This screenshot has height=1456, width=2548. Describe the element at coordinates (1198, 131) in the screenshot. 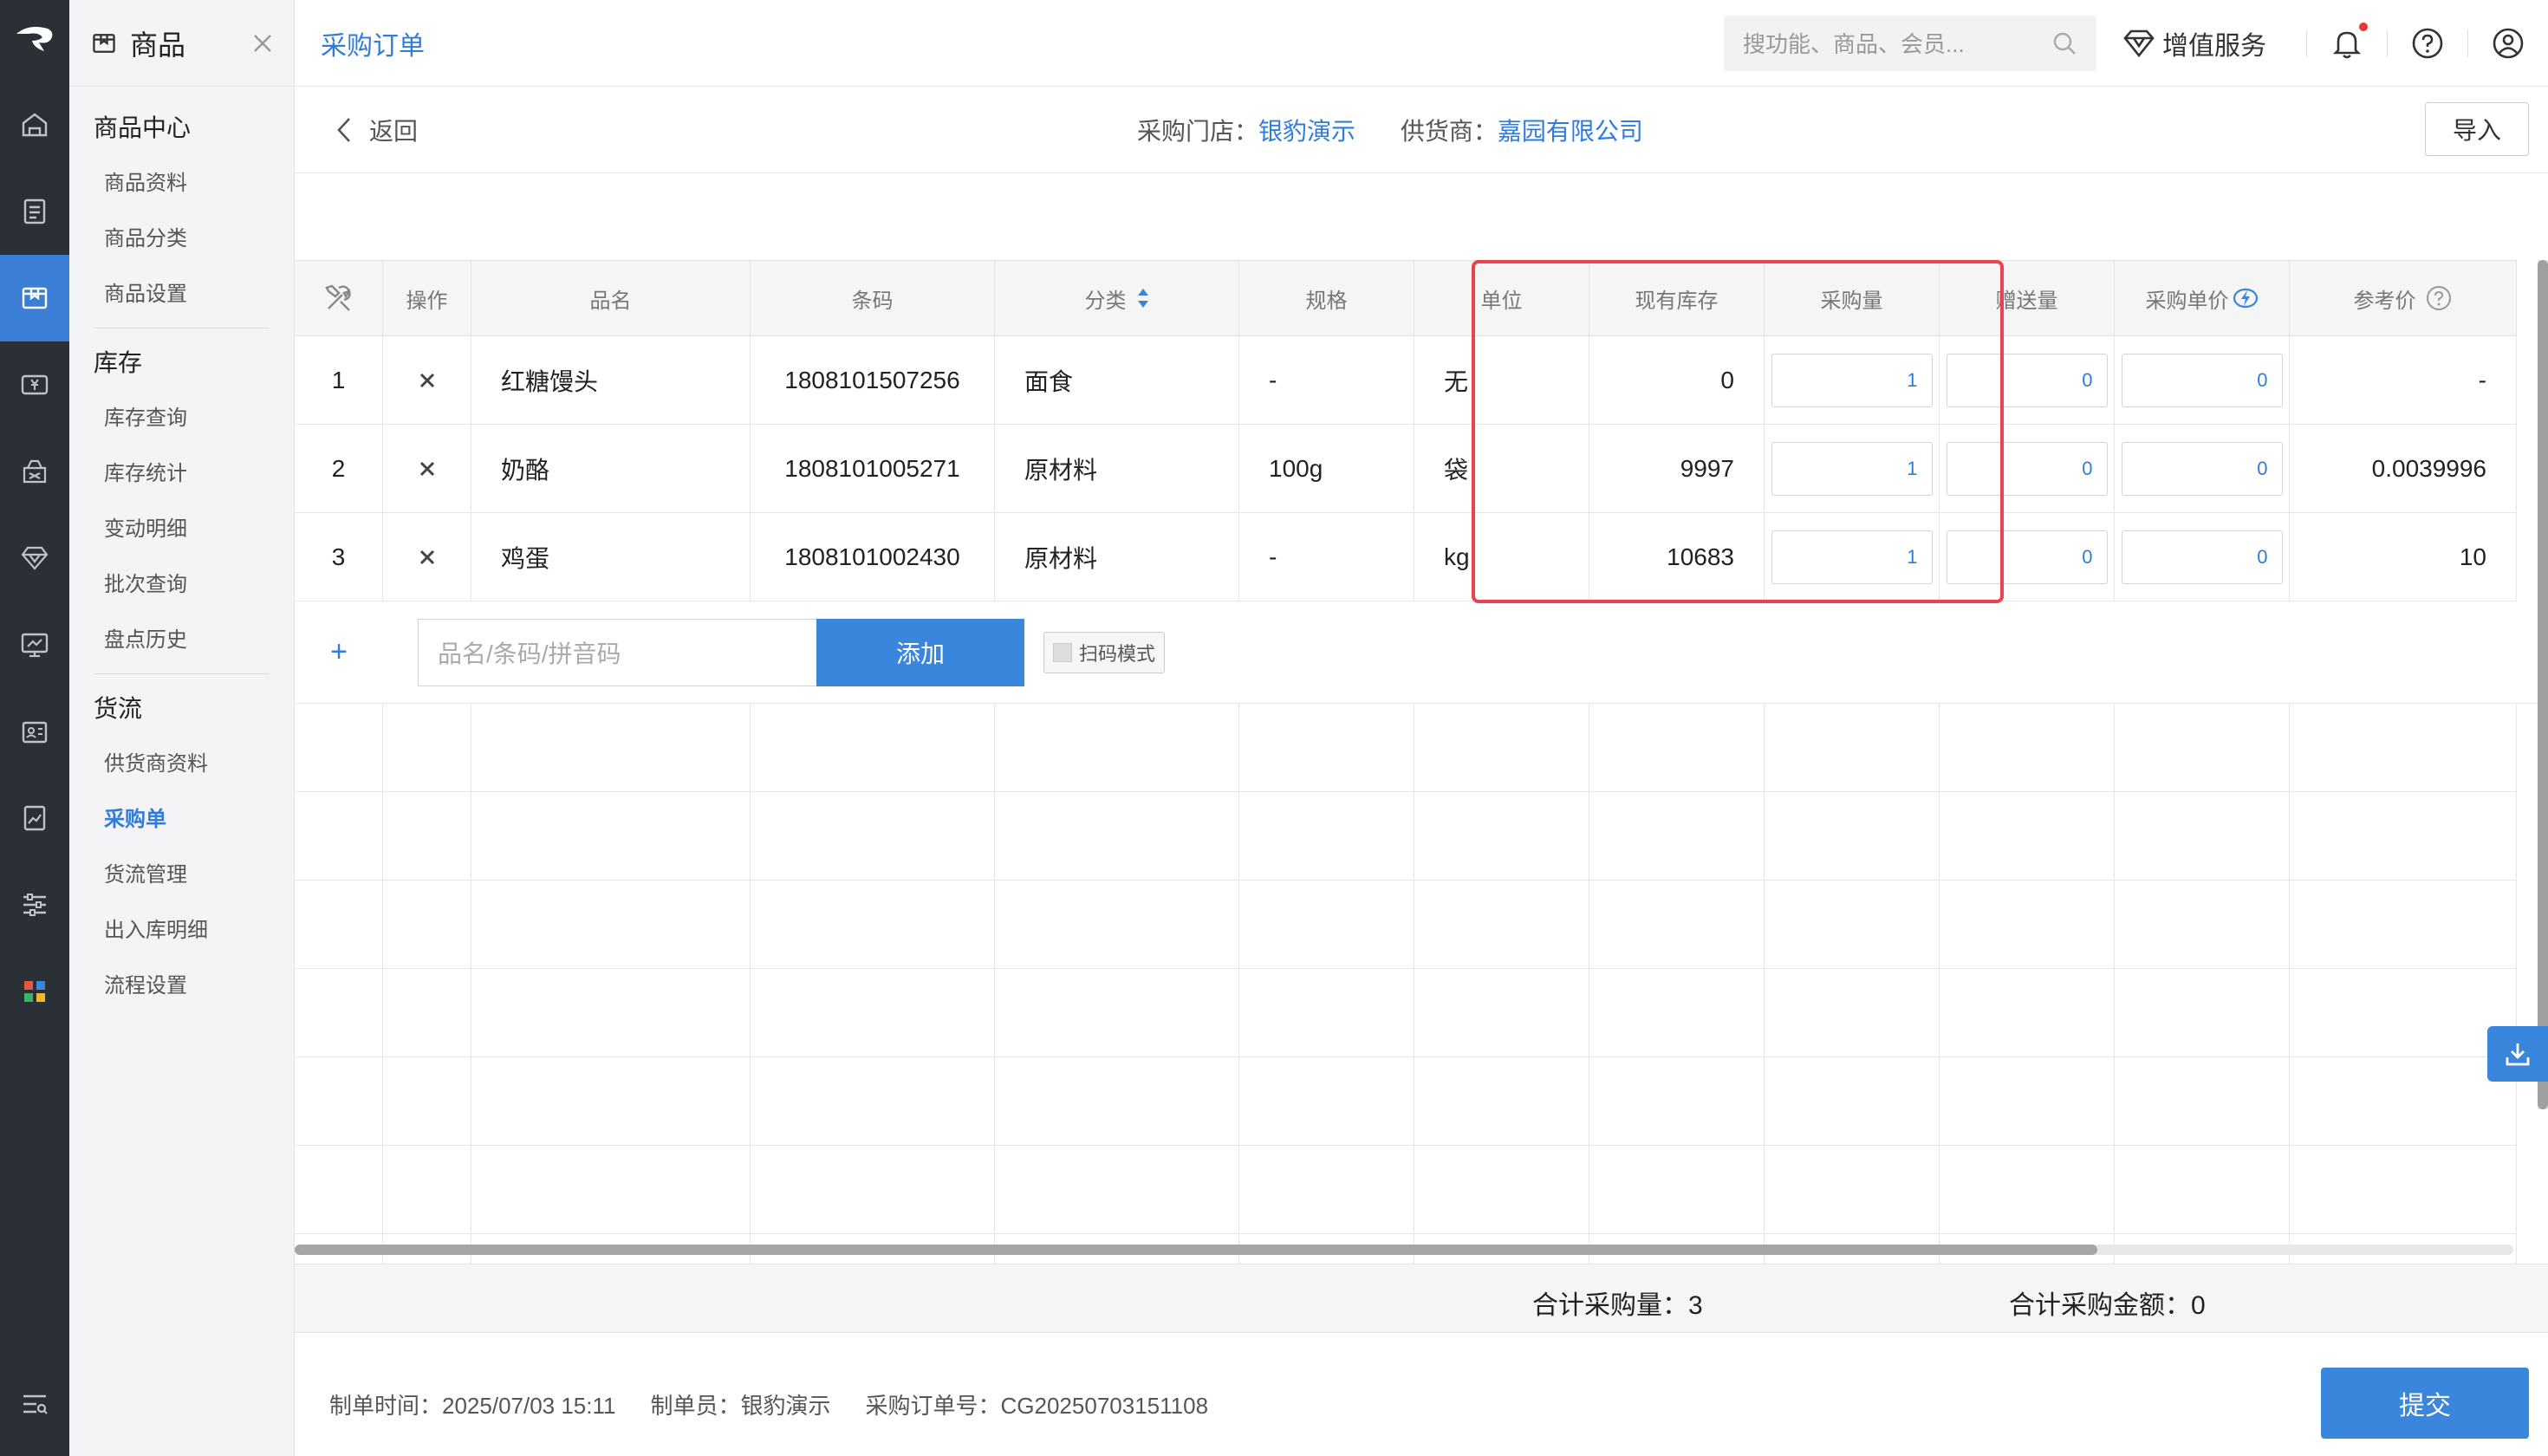

I see `store-label: 采购门店：` at that location.